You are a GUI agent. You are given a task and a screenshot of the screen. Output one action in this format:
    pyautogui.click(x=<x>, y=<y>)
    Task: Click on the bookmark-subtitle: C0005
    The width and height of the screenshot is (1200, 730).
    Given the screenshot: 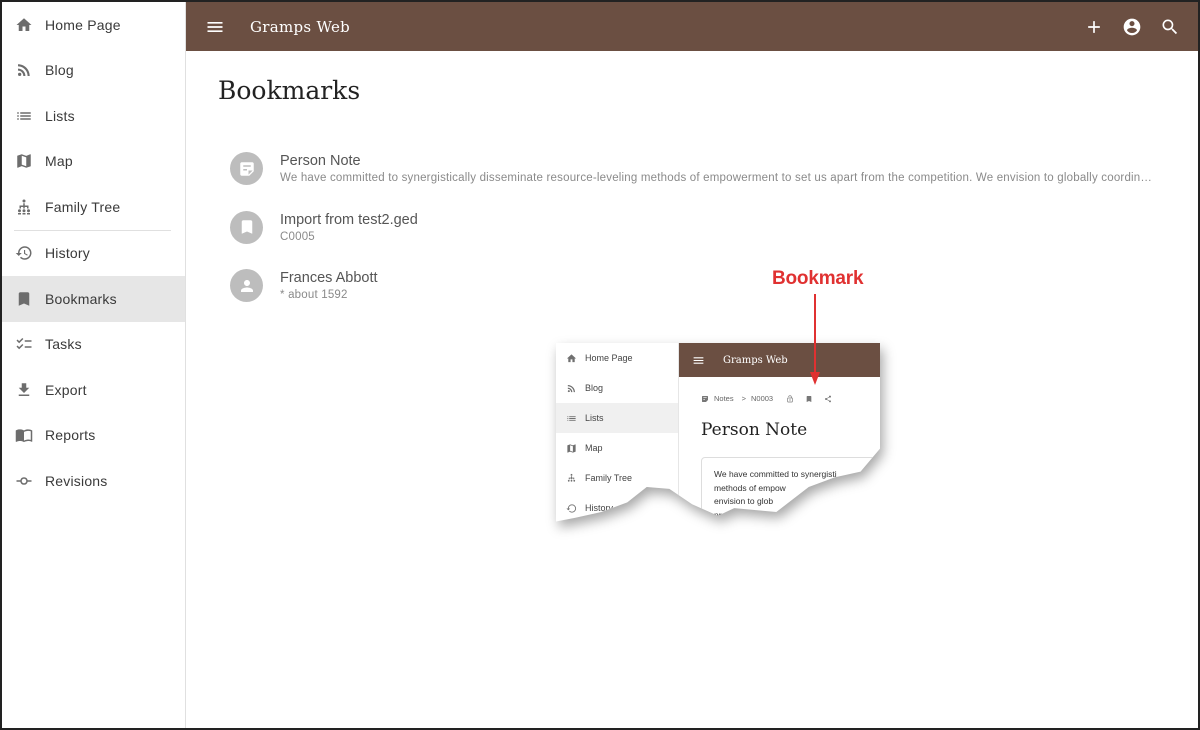 What is the action you would take?
    pyautogui.click(x=297, y=236)
    